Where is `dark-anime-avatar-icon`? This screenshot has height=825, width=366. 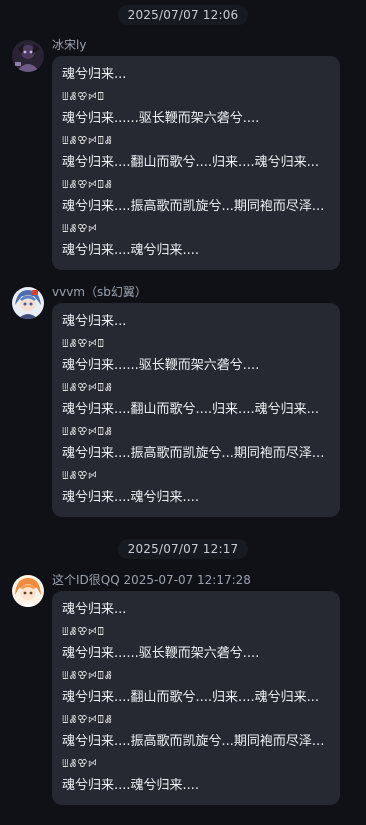
dark-anime-avatar-icon is located at coordinates (28, 56).